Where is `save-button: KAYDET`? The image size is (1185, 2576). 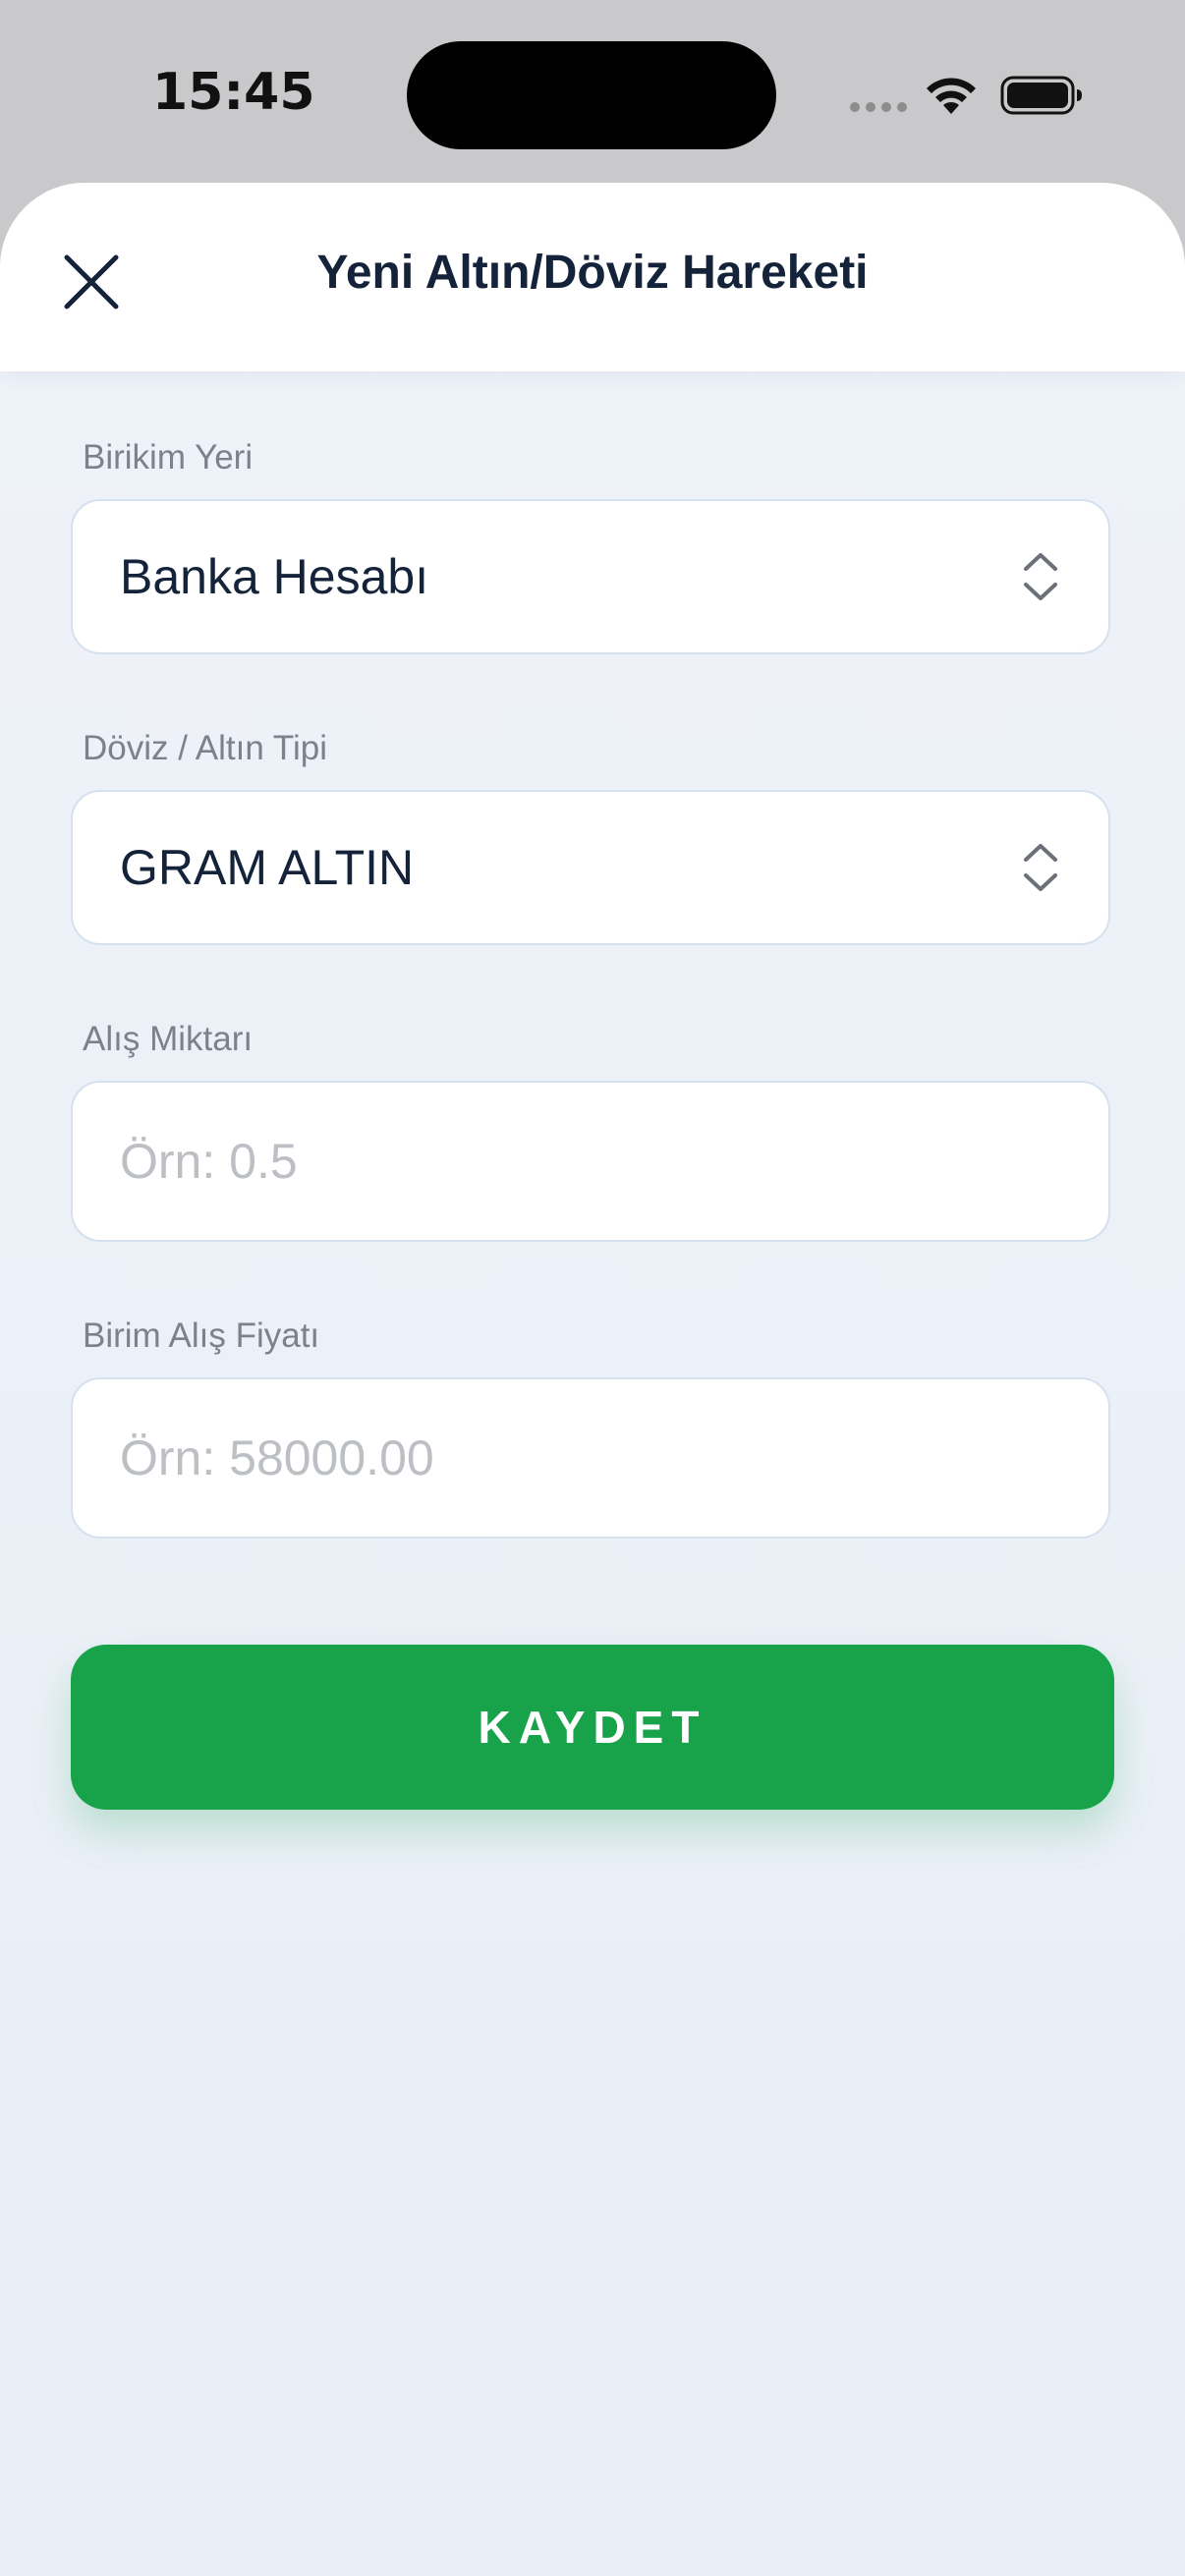
save-button: KAYDET is located at coordinates (592, 1727).